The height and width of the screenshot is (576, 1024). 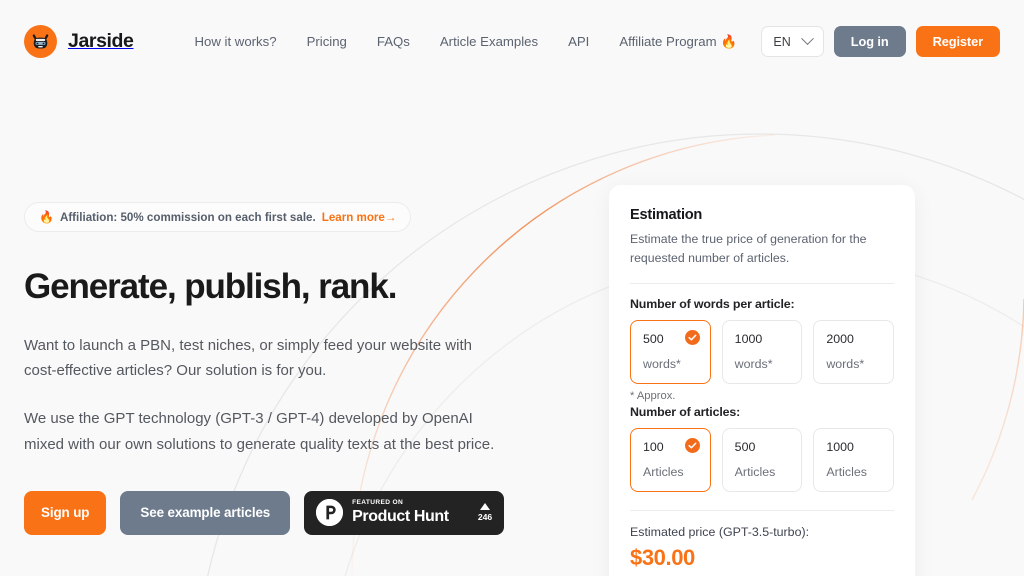 I want to click on nav-label: How it works?, so click(x=235, y=41).